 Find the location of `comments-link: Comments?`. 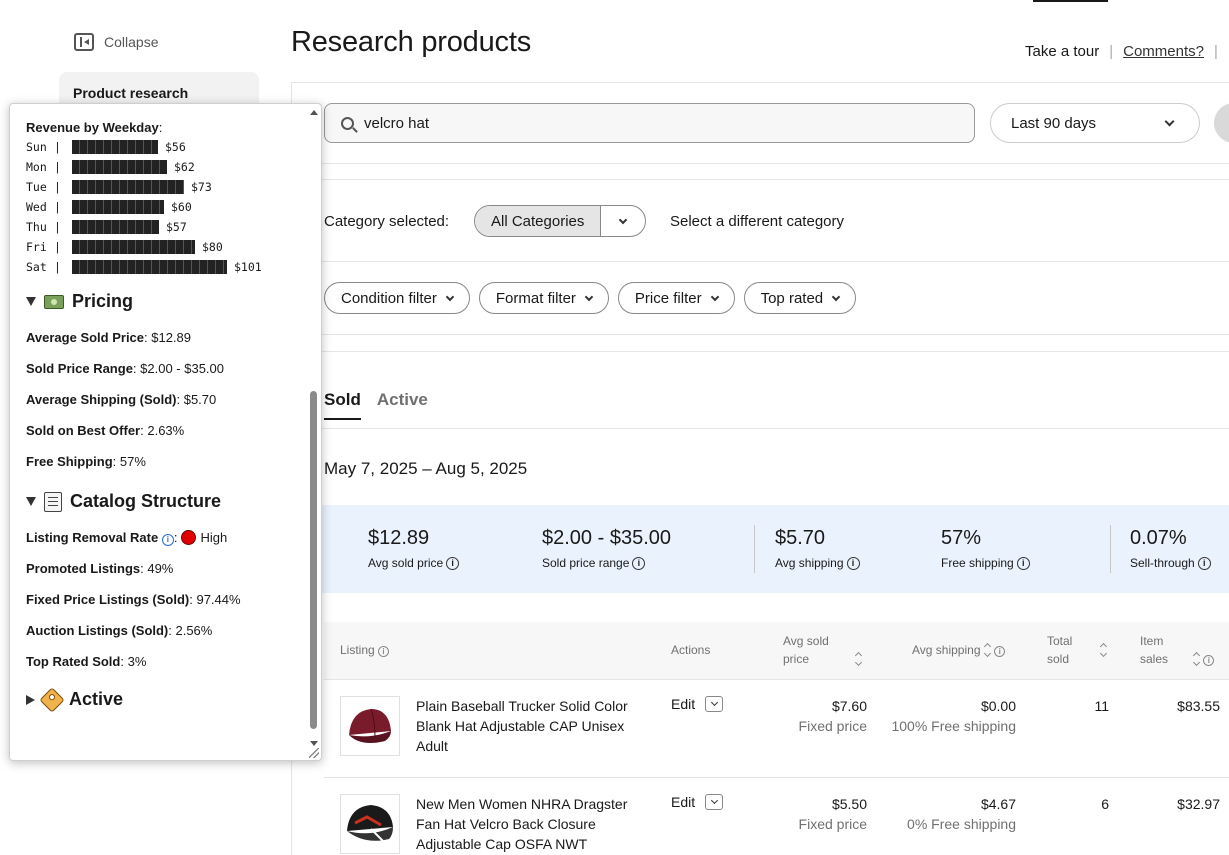

comments-link: Comments? is located at coordinates (1163, 51).